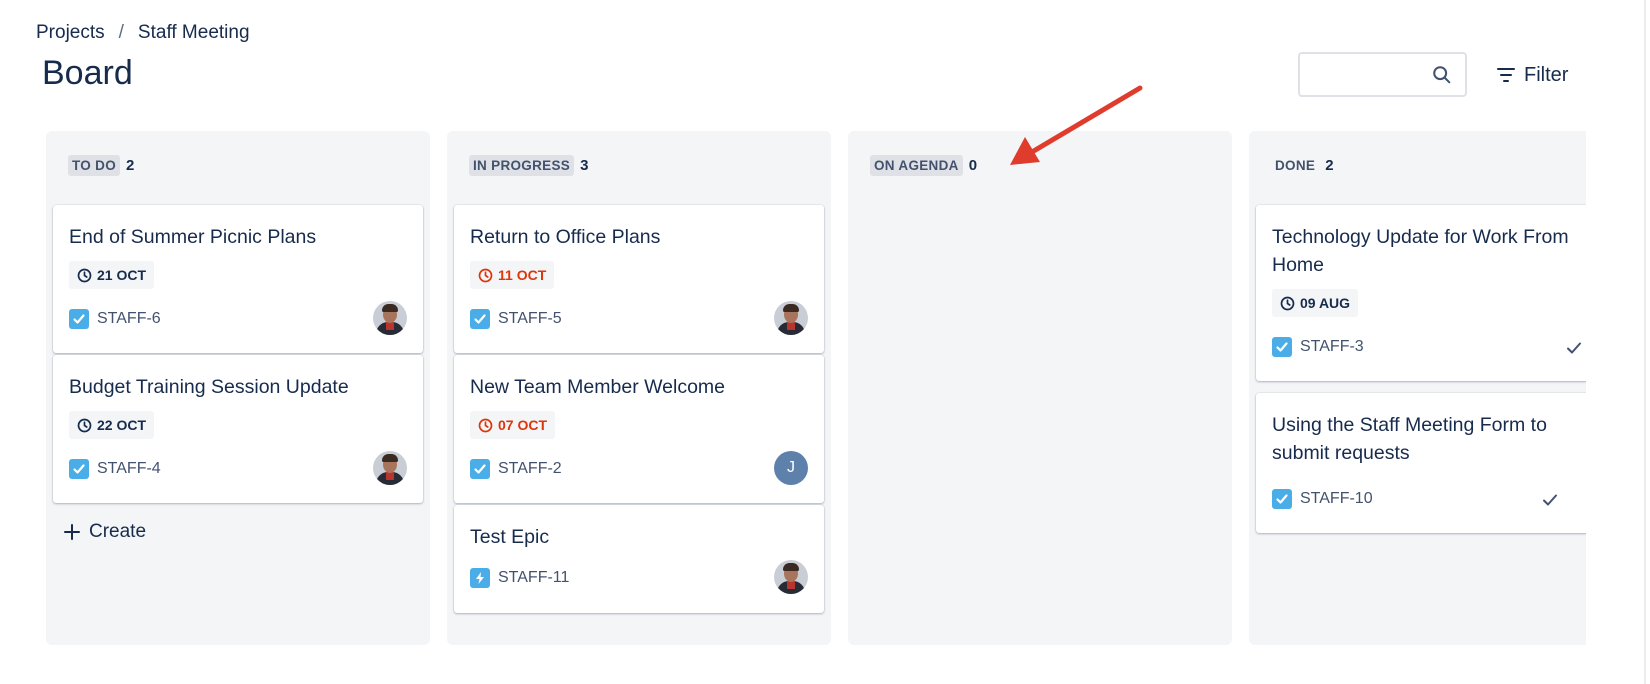 The image size is (1650, 684). I want to click on create-issue-button: Create, so click(105, 532).